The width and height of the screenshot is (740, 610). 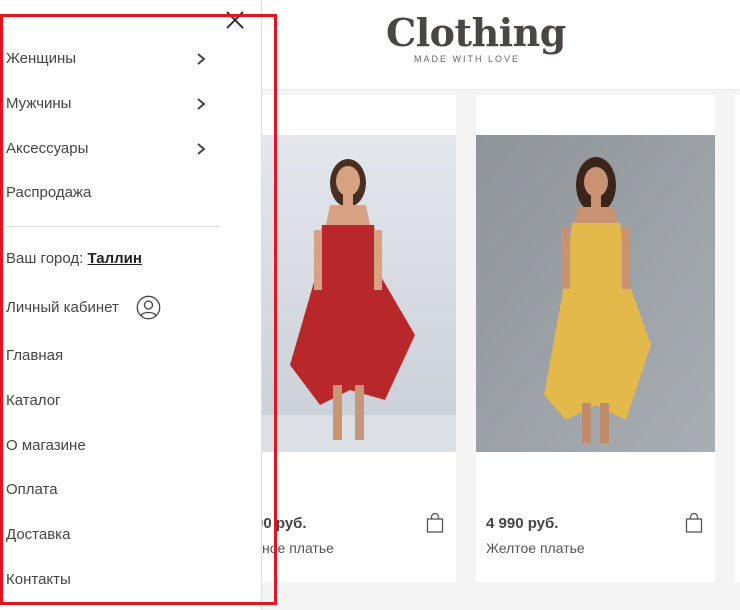 What do you see at coordinates (294, 548) in the screenshot?
I see `product-name: сное платье` at bounding box center [294, 548].